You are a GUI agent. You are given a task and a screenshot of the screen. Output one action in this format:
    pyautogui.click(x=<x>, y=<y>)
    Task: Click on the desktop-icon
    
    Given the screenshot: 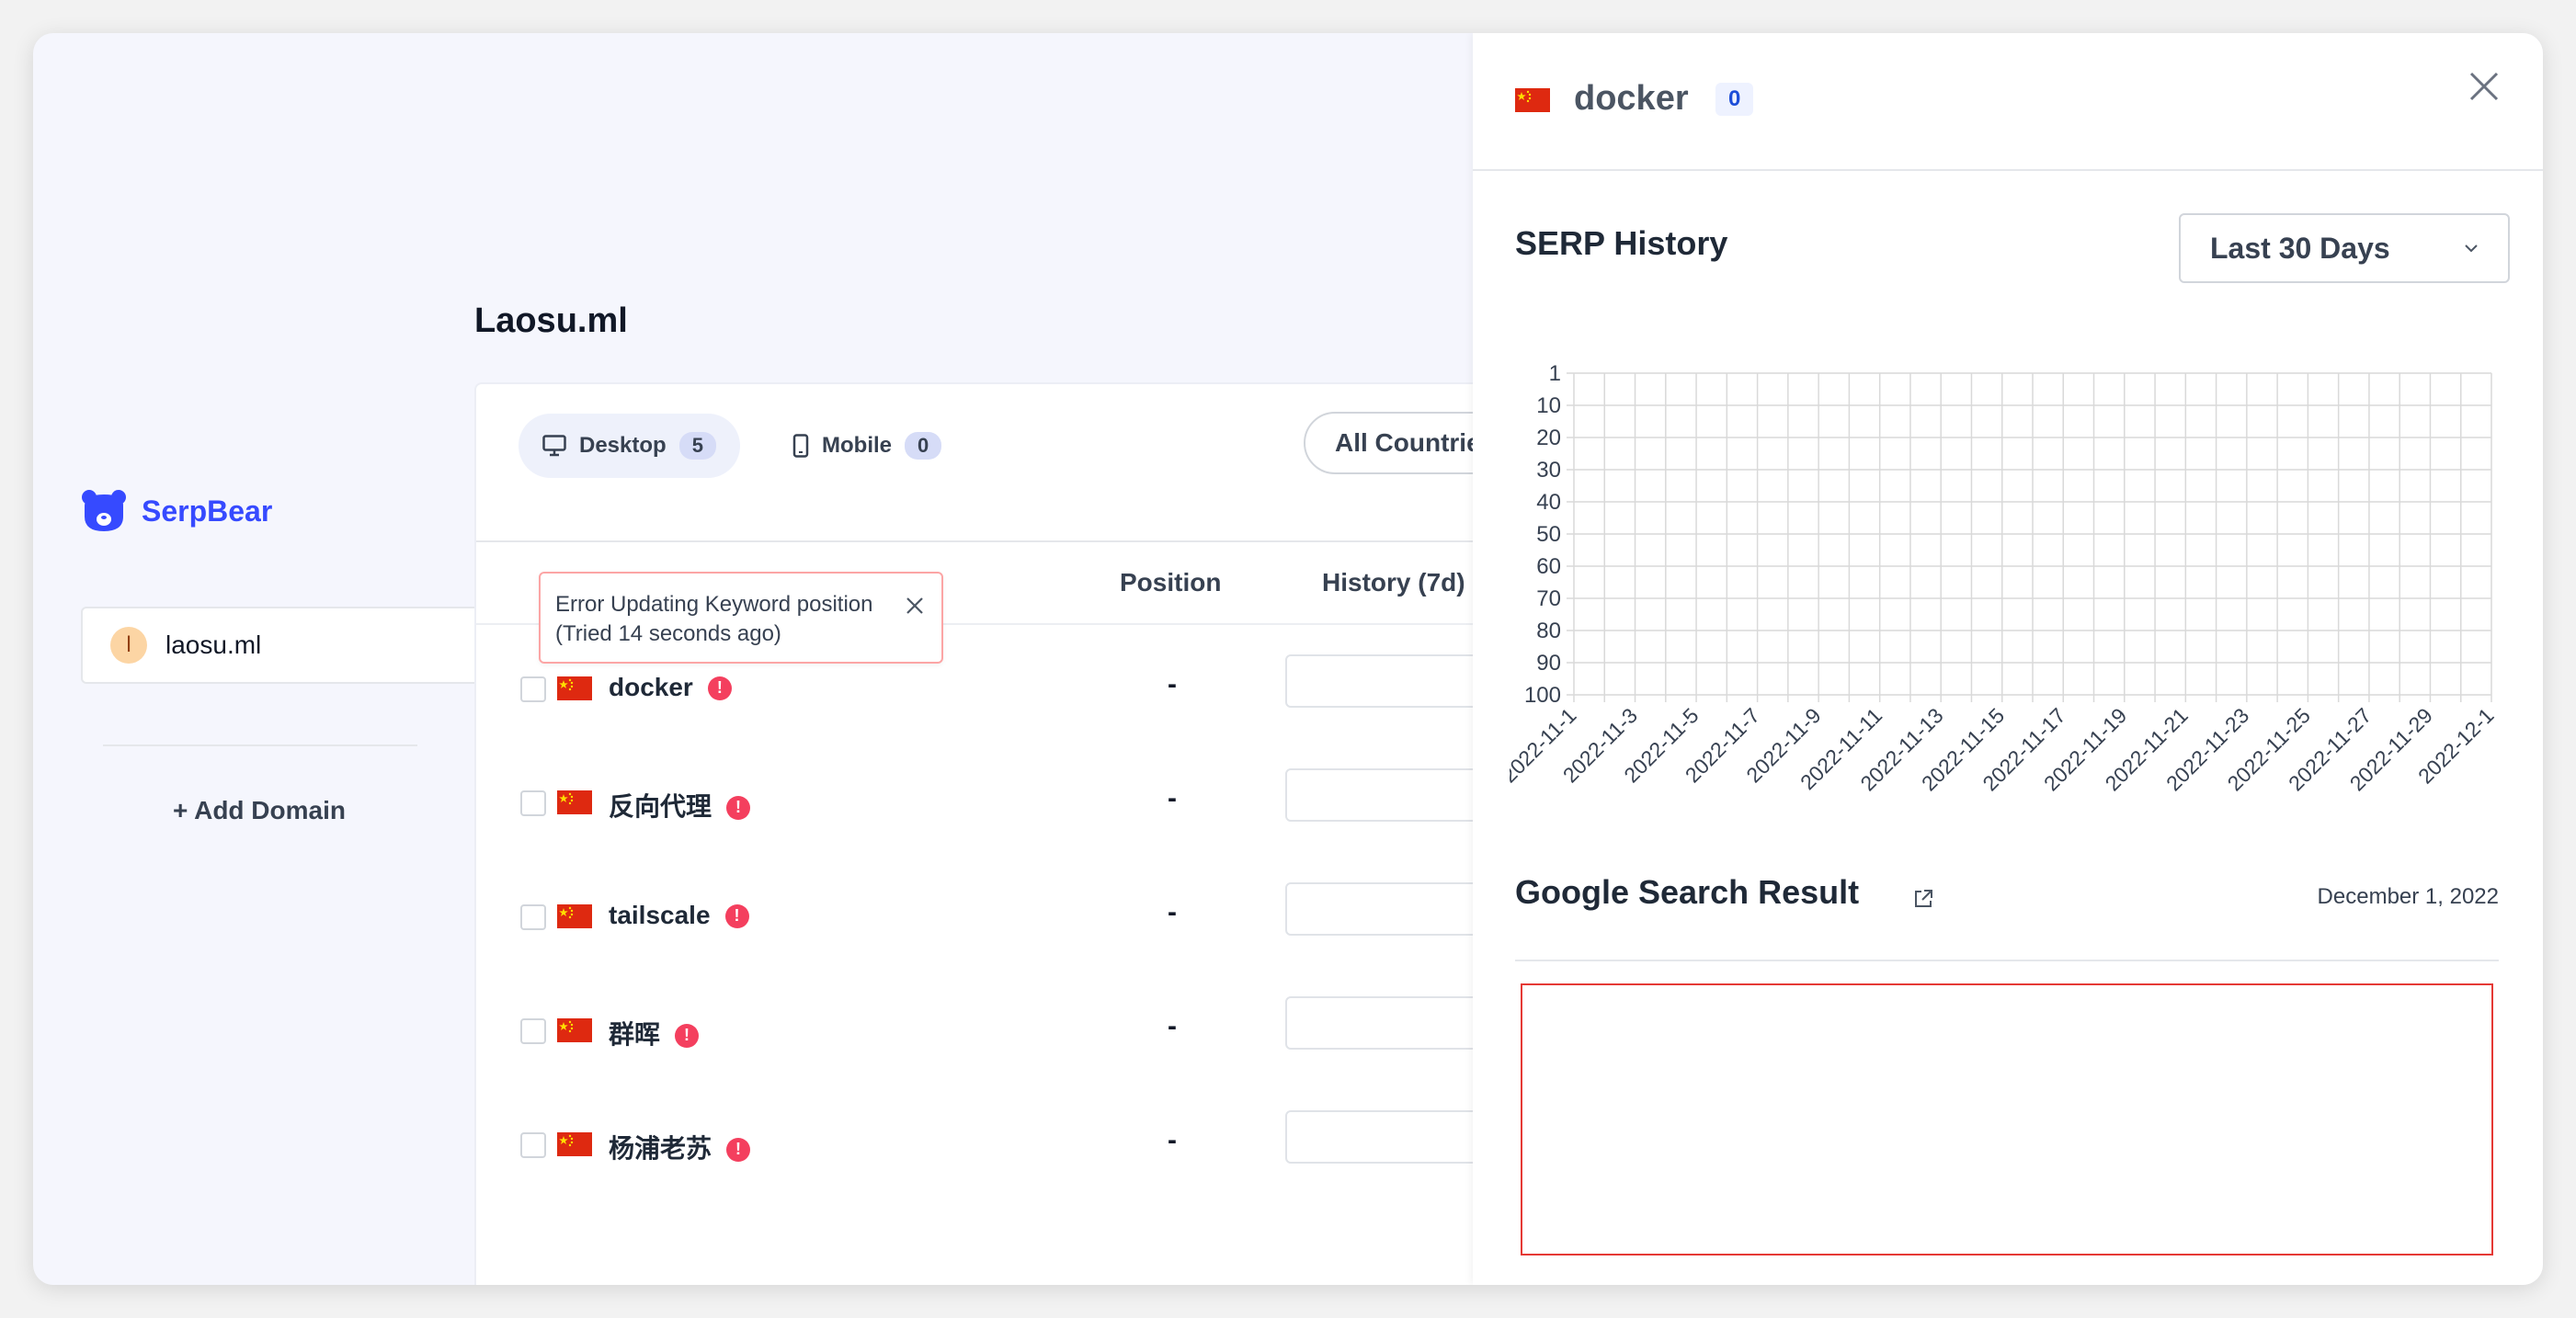 What is the action you would take?
    pyautogui.click(x=554, y=446)
    